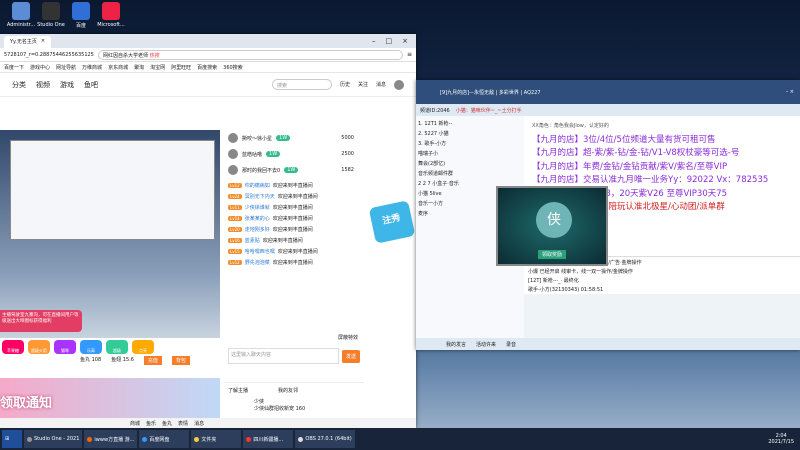  I want to click on footer-item: 表情, so click(183, 423).